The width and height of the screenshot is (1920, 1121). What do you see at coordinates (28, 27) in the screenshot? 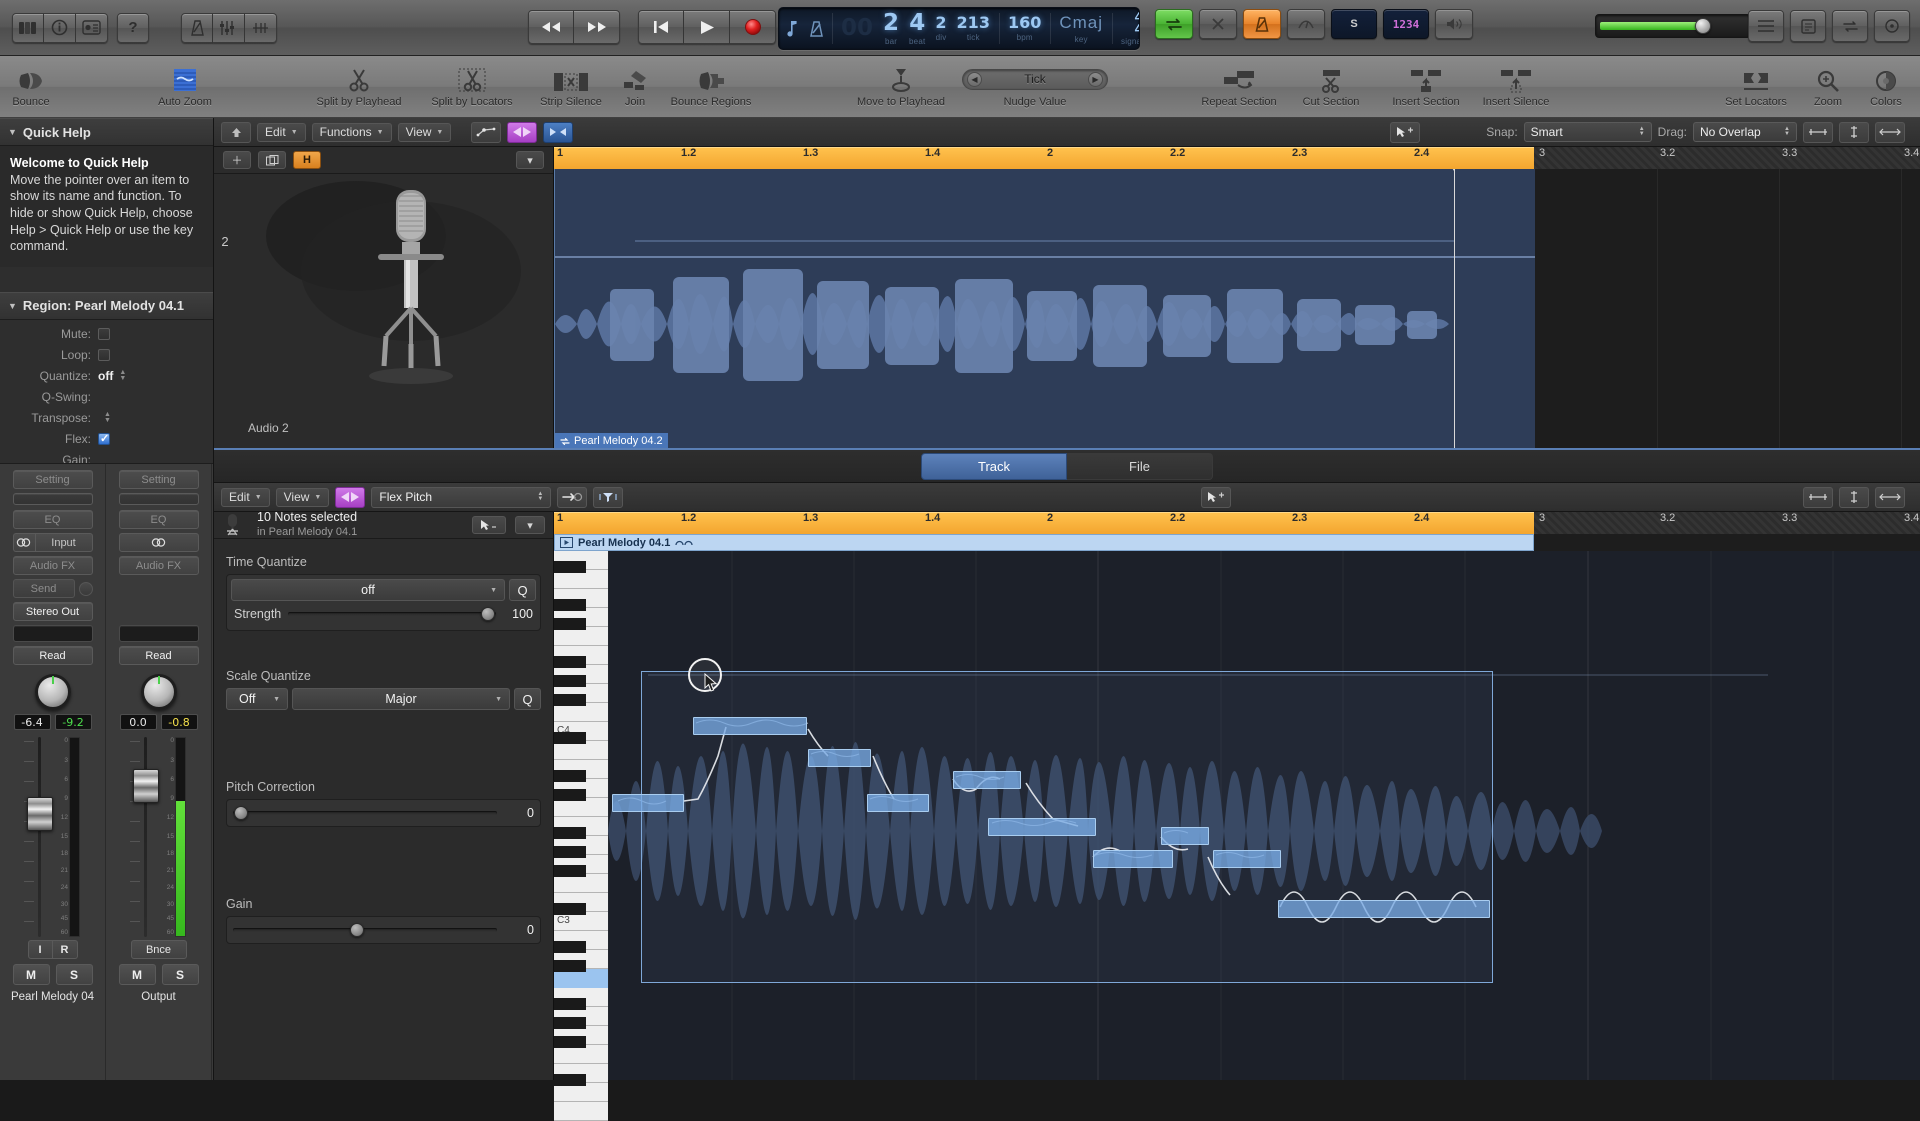
I see `library-icon` at bounding box center [28, 27].